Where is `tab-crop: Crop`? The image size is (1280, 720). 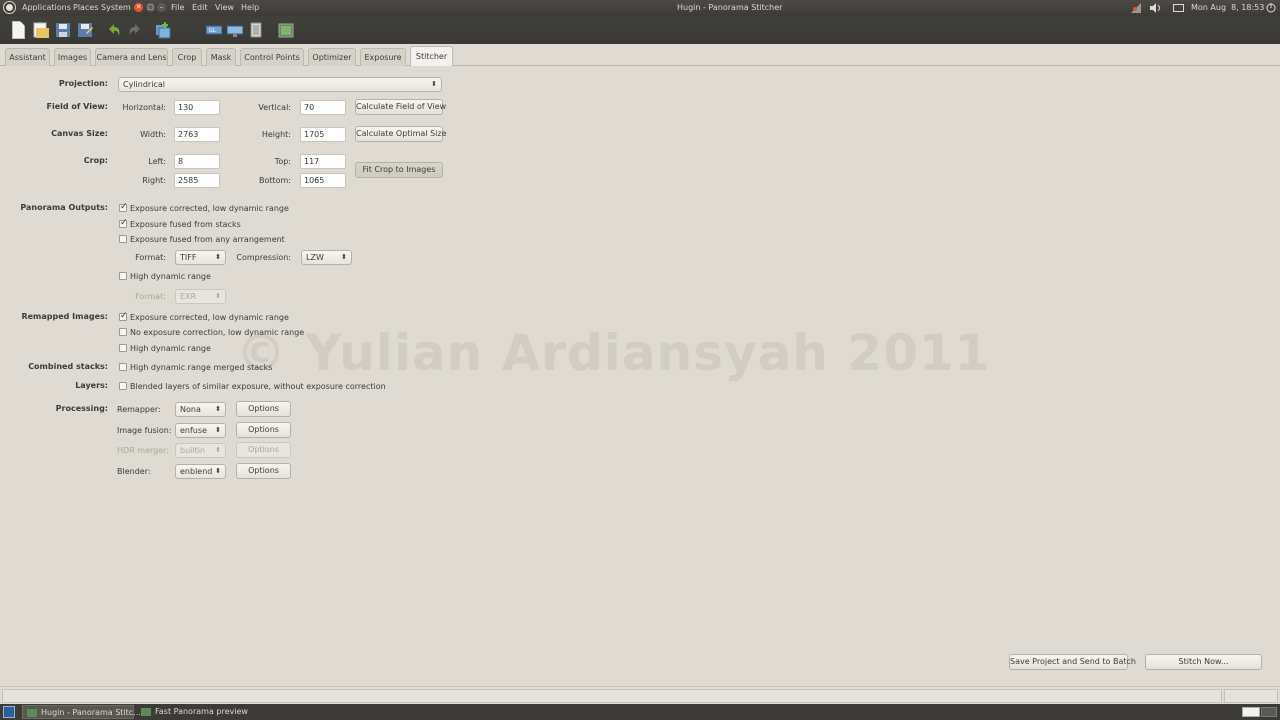 tab-crop: Crop is located at coordinates (187, 57).